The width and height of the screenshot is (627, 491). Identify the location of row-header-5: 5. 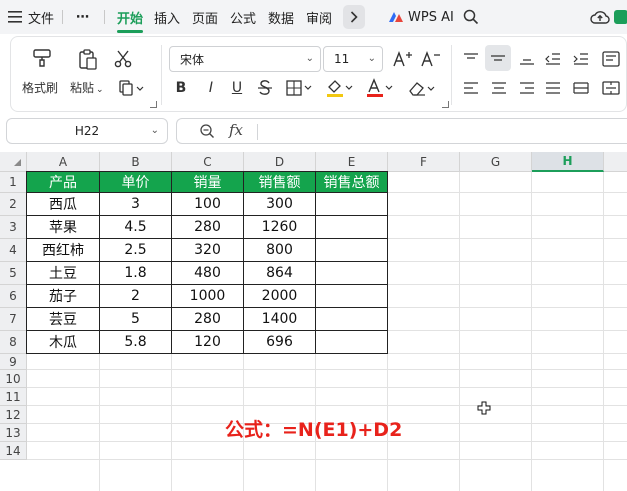
(13, 273).